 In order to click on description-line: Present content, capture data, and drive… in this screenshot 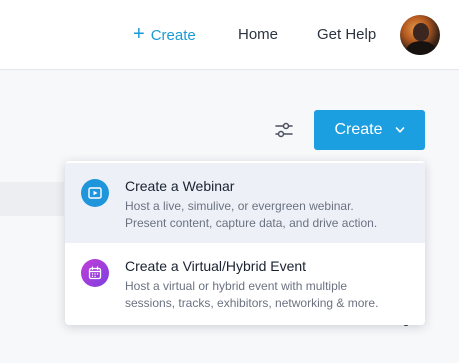, I will do `click(251, 223)`.